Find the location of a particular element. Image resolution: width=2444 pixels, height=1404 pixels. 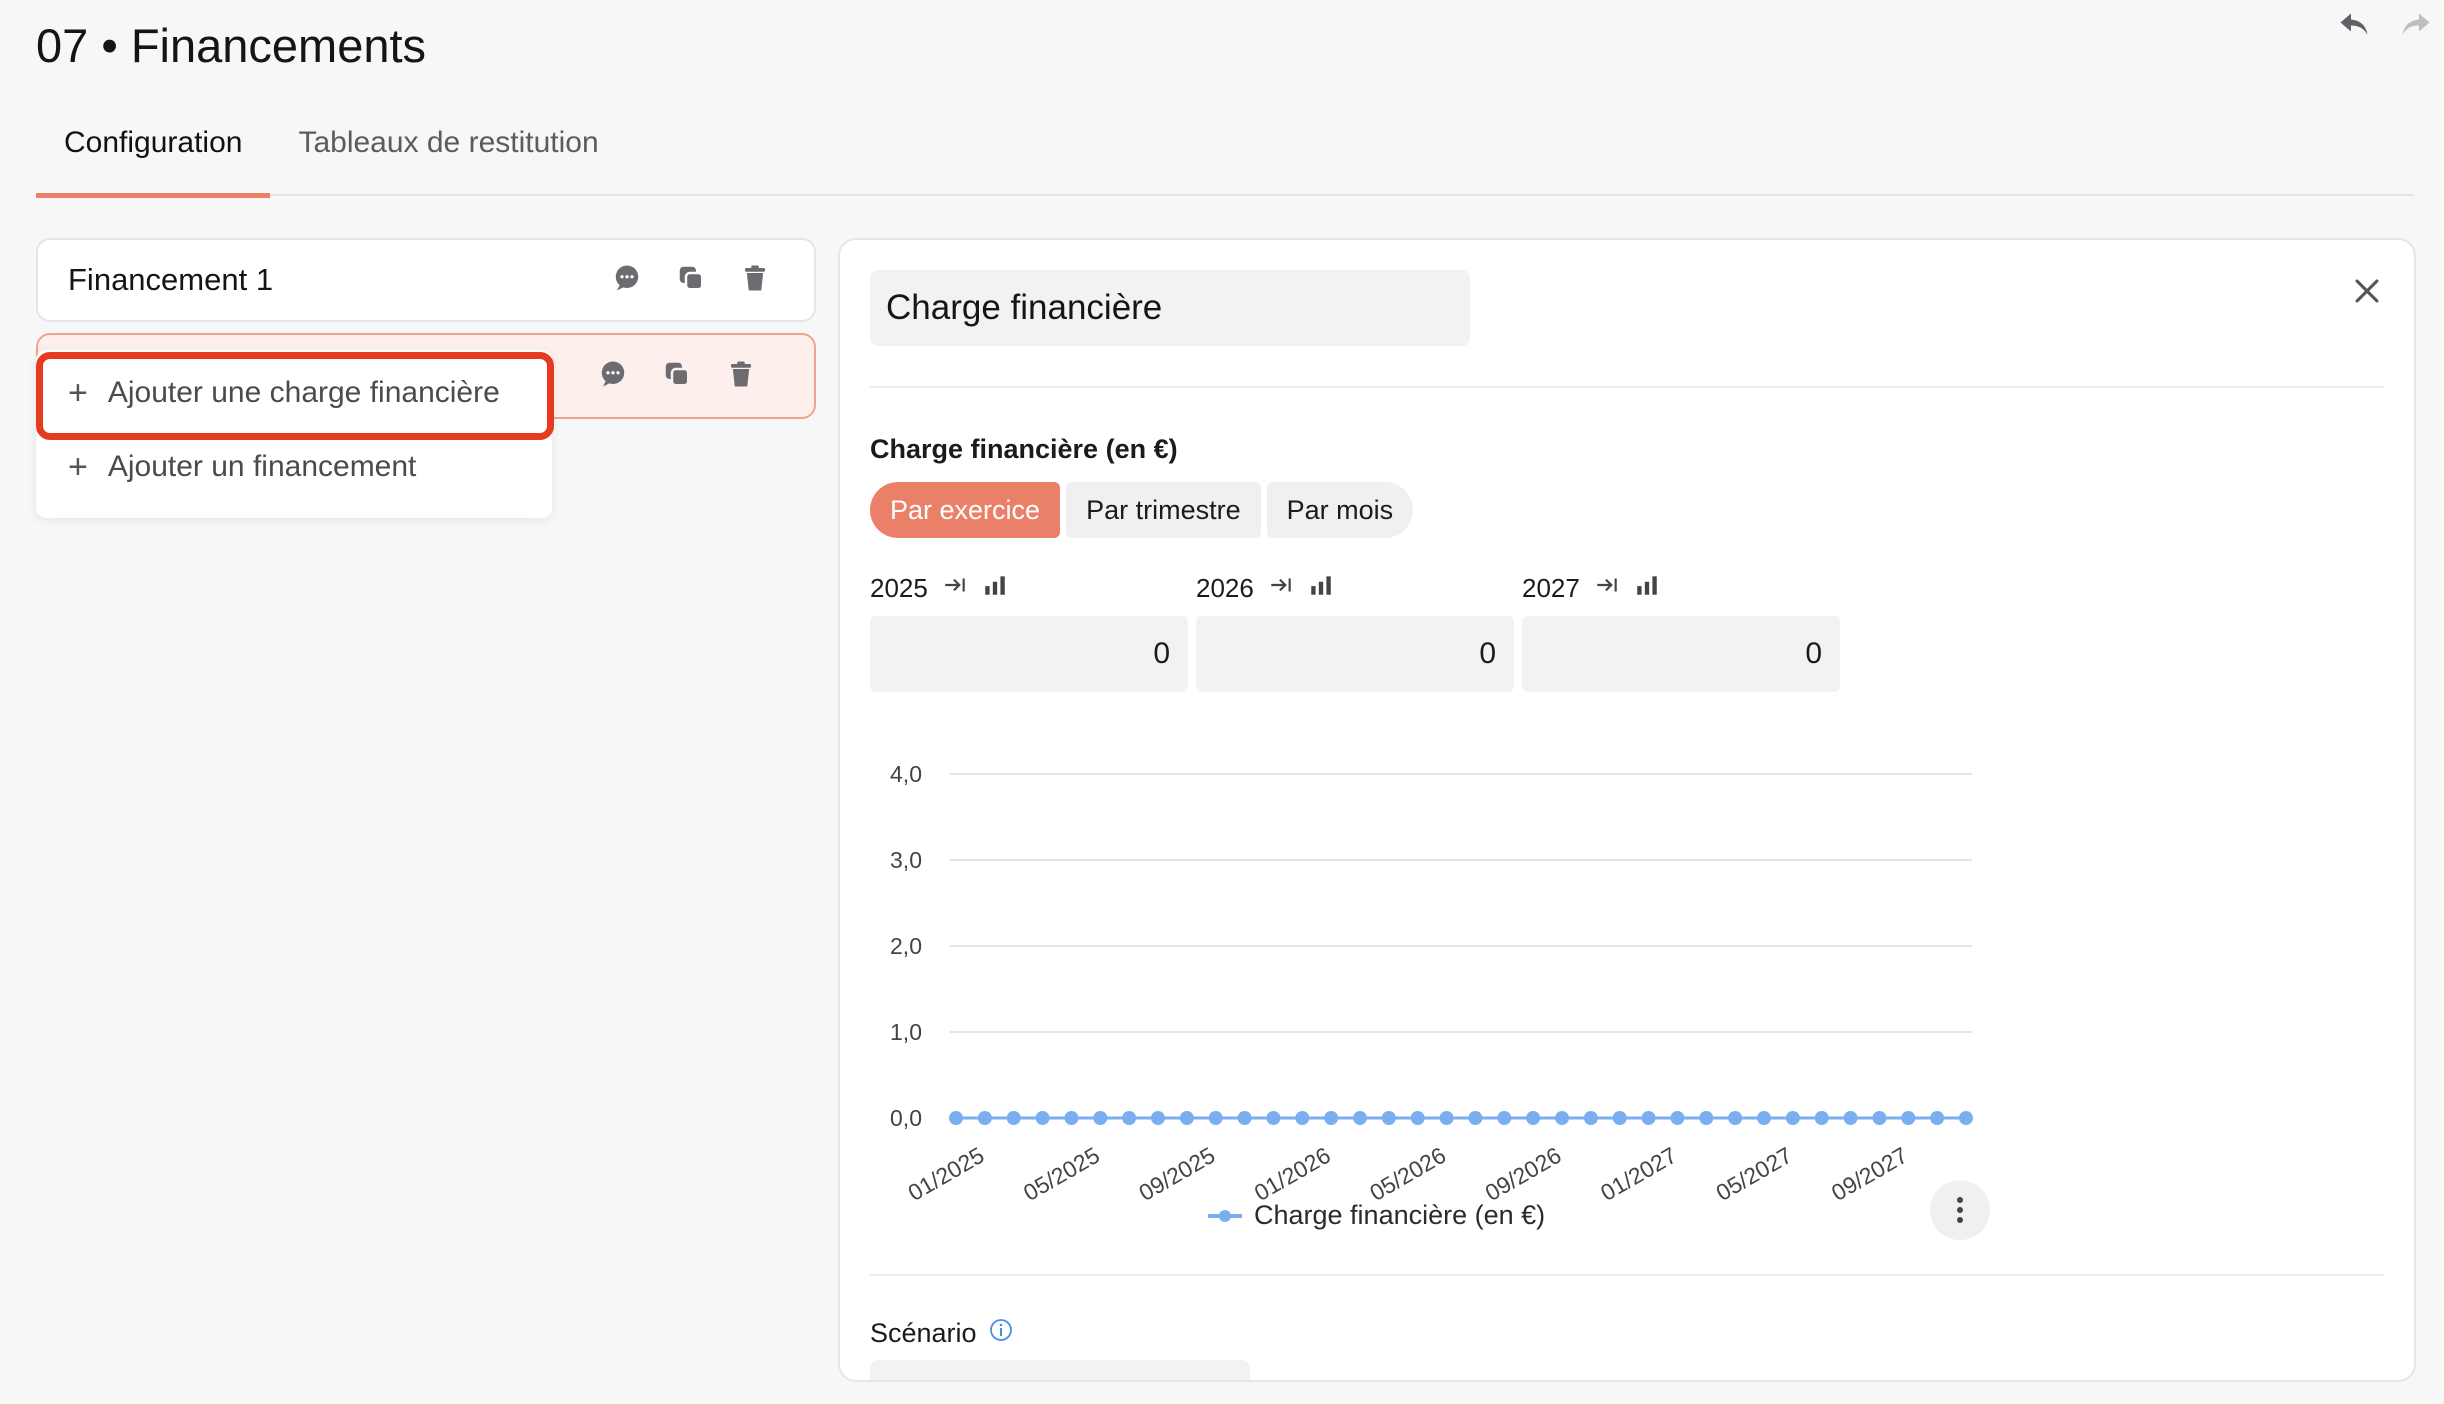

financement-card: Financement 1 is located at coordinates (426, 280).